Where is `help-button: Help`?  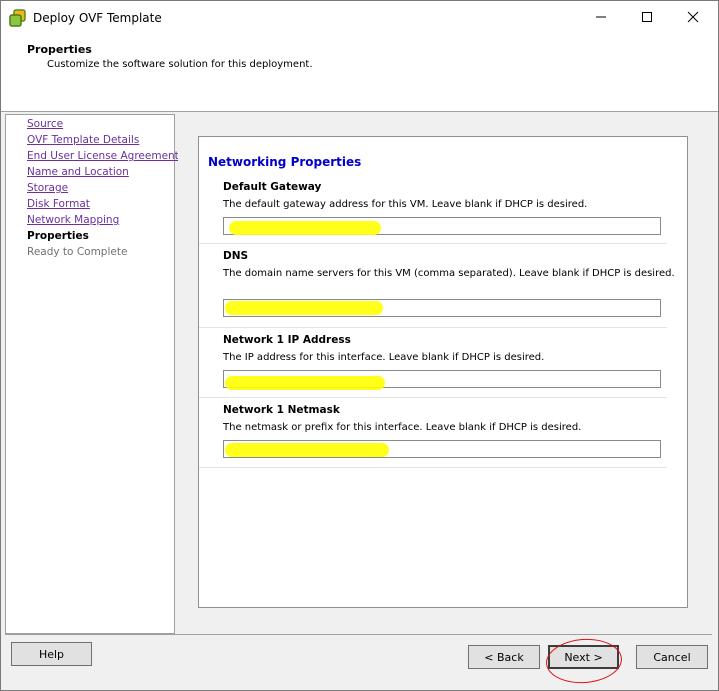
help-button: Help is located at coordinates (51, 654).